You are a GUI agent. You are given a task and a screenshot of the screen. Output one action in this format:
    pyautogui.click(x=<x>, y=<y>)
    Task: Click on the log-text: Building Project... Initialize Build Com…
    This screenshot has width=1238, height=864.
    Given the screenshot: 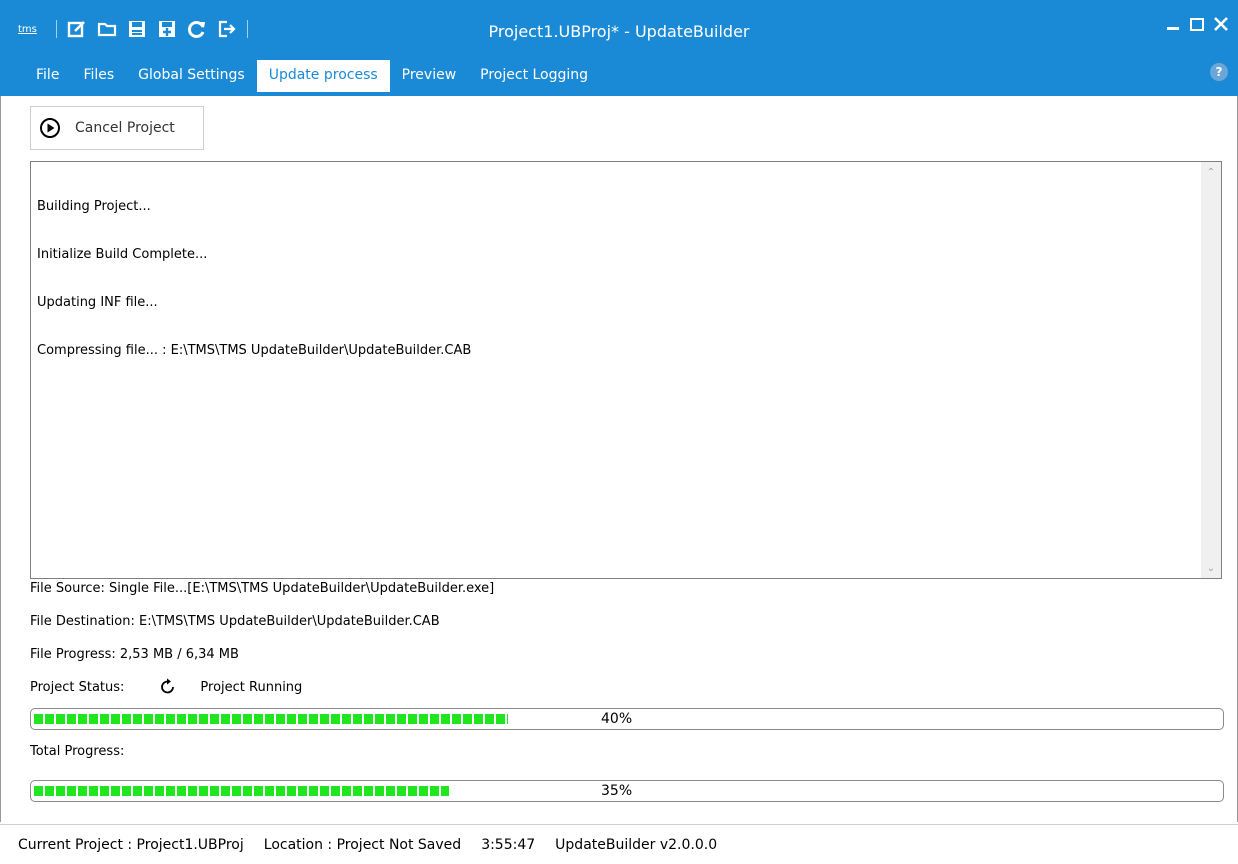 What is the action you would take?
    pyautogui.click(x=254, y=279)
    